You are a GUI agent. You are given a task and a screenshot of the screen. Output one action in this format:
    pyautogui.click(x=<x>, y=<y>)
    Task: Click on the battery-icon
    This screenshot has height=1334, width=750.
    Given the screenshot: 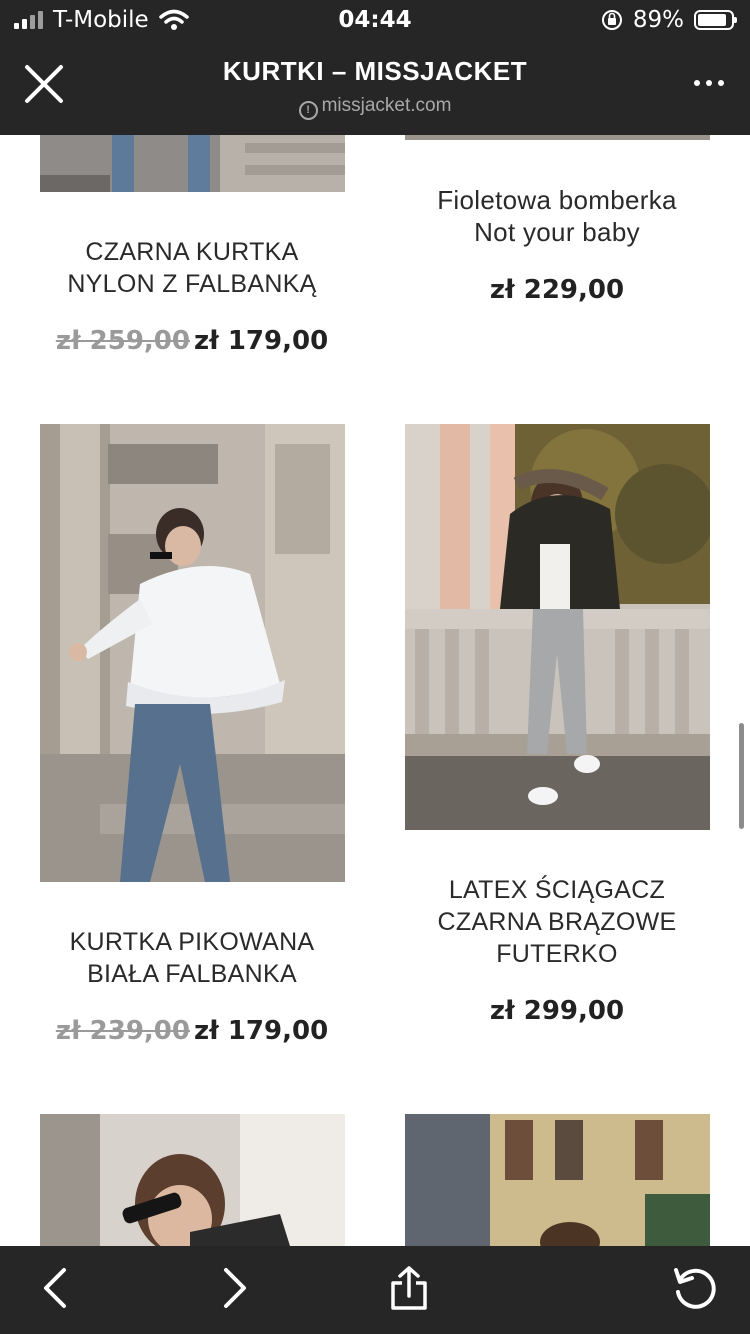 What is the action you would take?
    pyautogui.click(x=715, y=20)
    